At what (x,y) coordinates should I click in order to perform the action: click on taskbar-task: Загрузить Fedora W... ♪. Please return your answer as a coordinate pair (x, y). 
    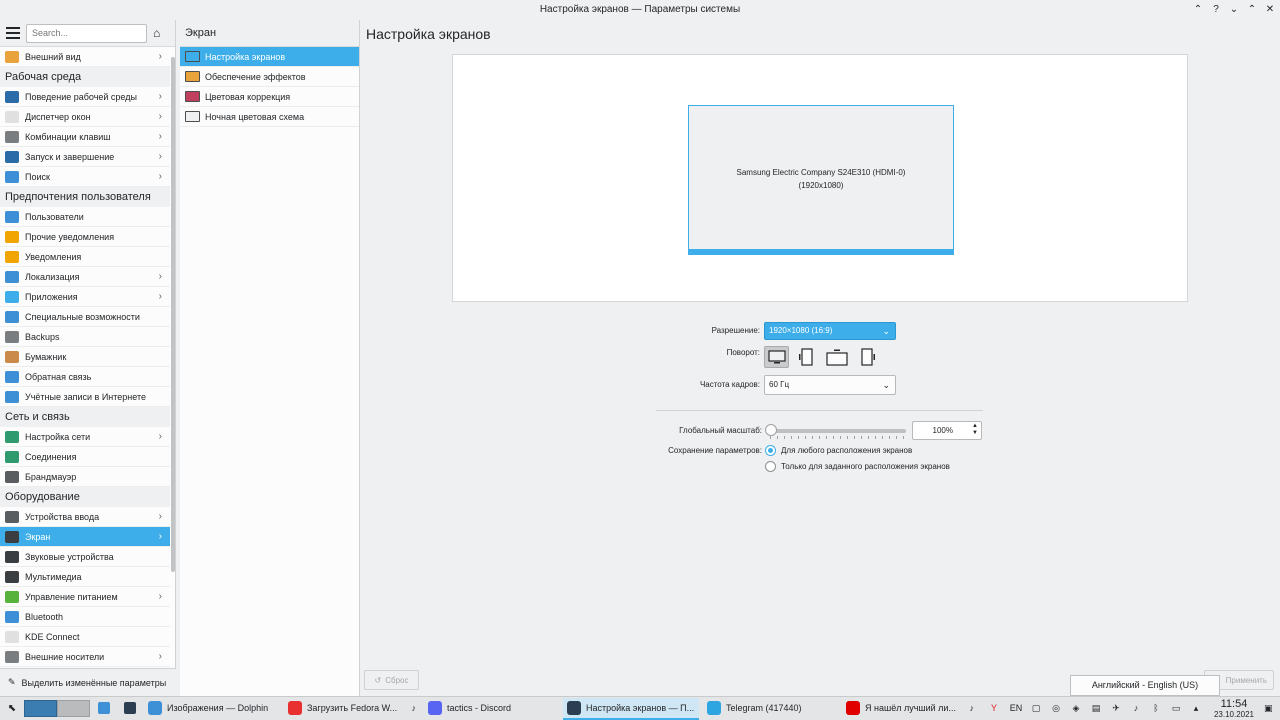
    Looking at the image, I should click on (352, 709).